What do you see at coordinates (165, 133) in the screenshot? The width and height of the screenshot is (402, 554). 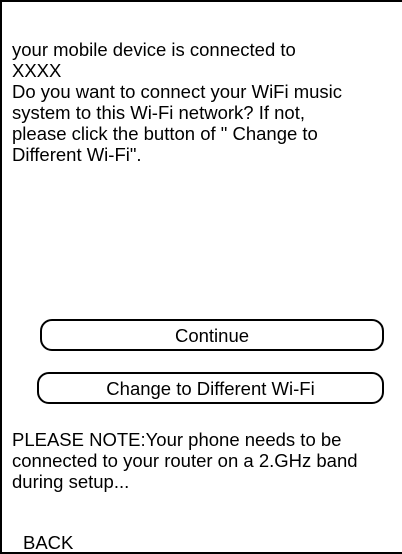 I see `message-line: please click the button of " Change to` at bounding box center [165, 133].